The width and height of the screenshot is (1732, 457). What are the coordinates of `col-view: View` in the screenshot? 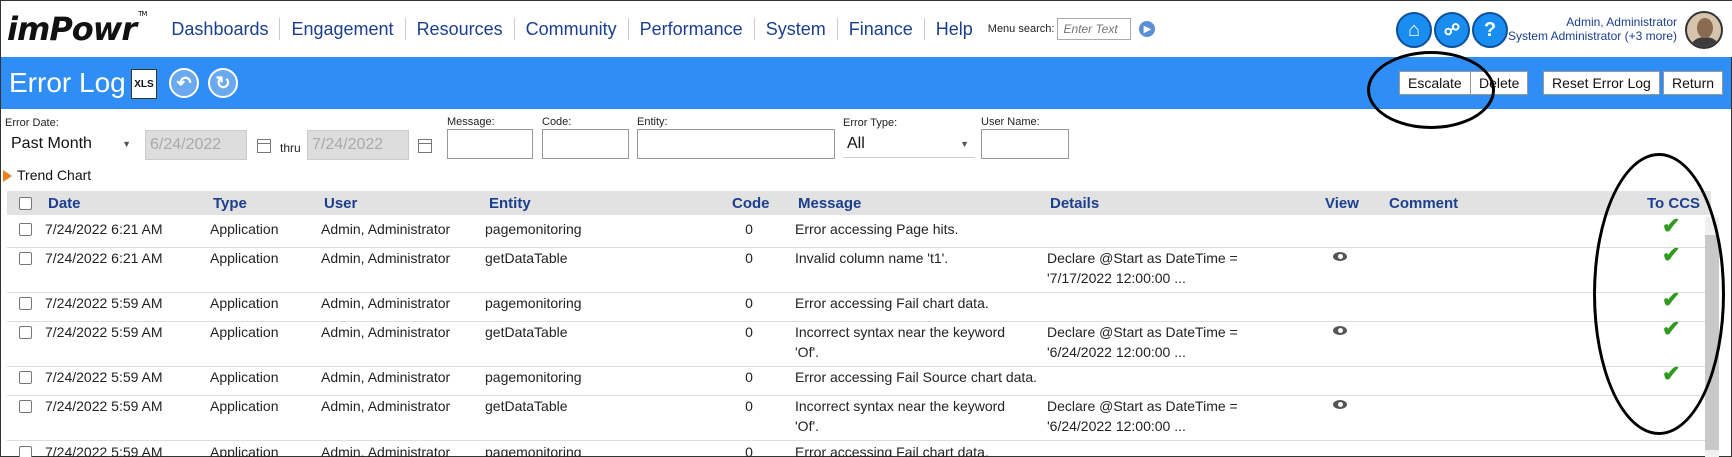 It's located at (1342, 203).